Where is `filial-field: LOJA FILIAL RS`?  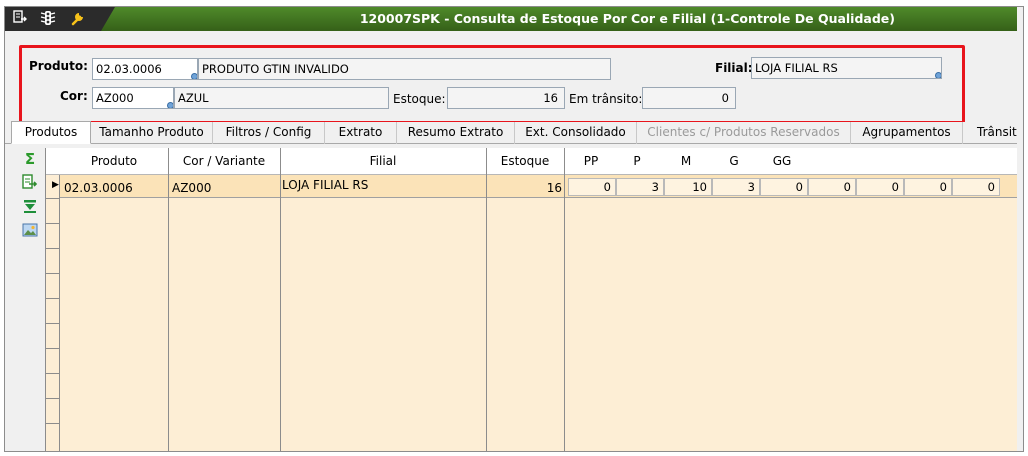
filial-field: LOJA FILIAL RS is located at coordinates (846, 68).